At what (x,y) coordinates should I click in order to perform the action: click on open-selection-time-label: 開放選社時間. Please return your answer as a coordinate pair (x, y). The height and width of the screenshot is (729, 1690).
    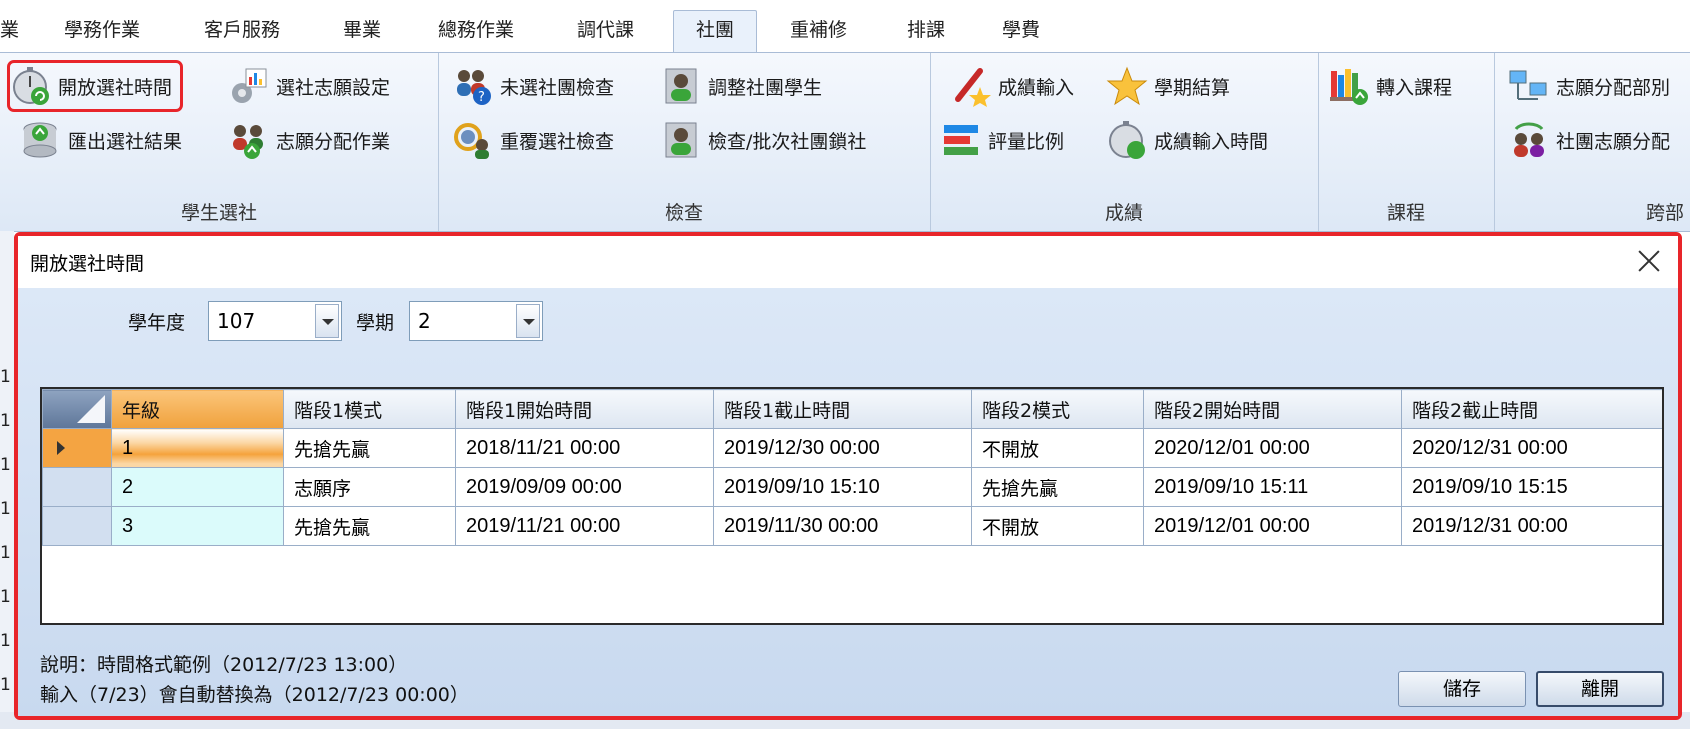
    Looking at the image, I should click on (115, 87).